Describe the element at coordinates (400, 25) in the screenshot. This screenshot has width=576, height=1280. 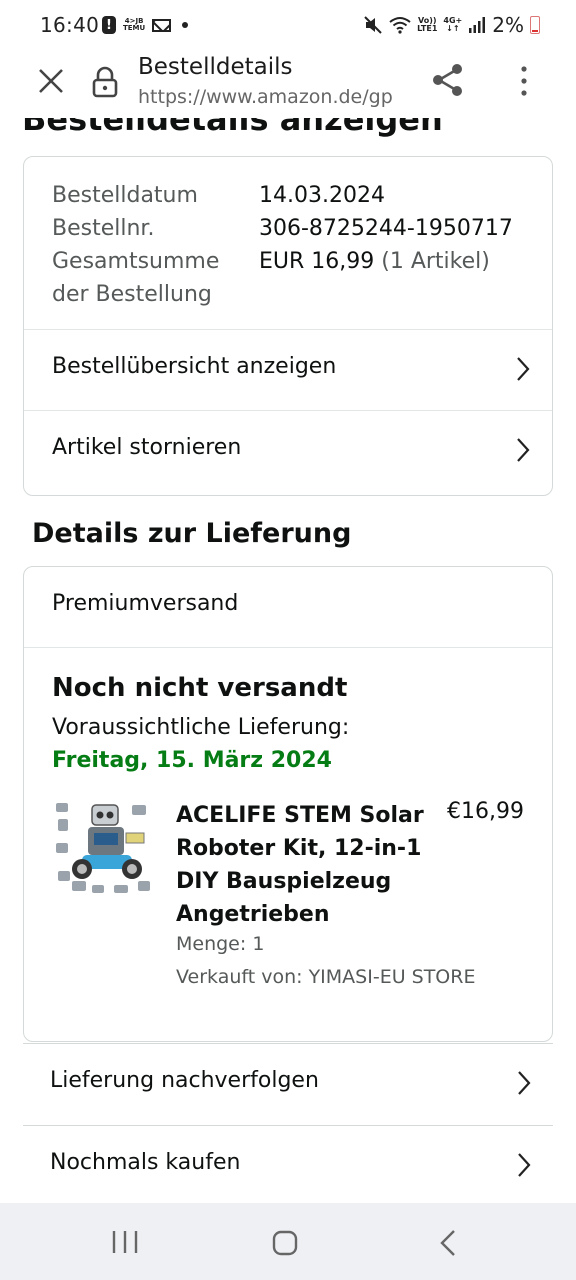
I see `wifi-icon` at that location.